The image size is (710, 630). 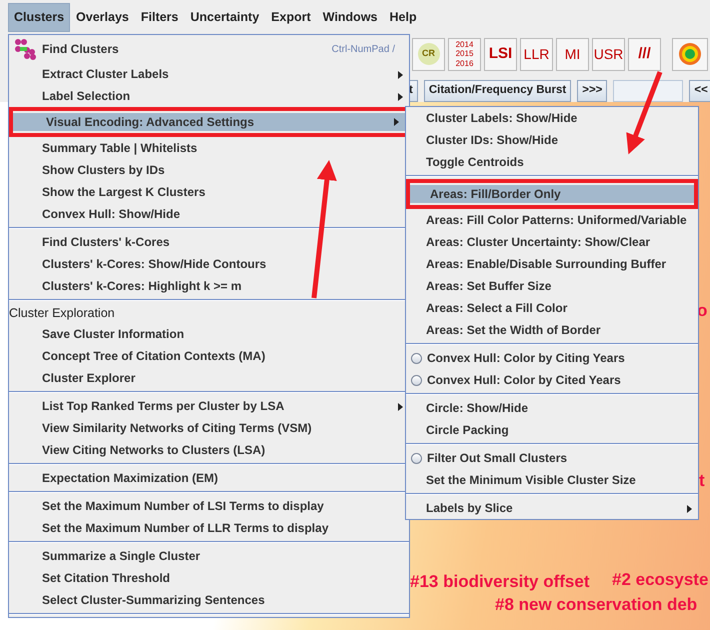 I want to click on menu-item: Cluster IDs: Show/Hide, so click(x=552, y=140).